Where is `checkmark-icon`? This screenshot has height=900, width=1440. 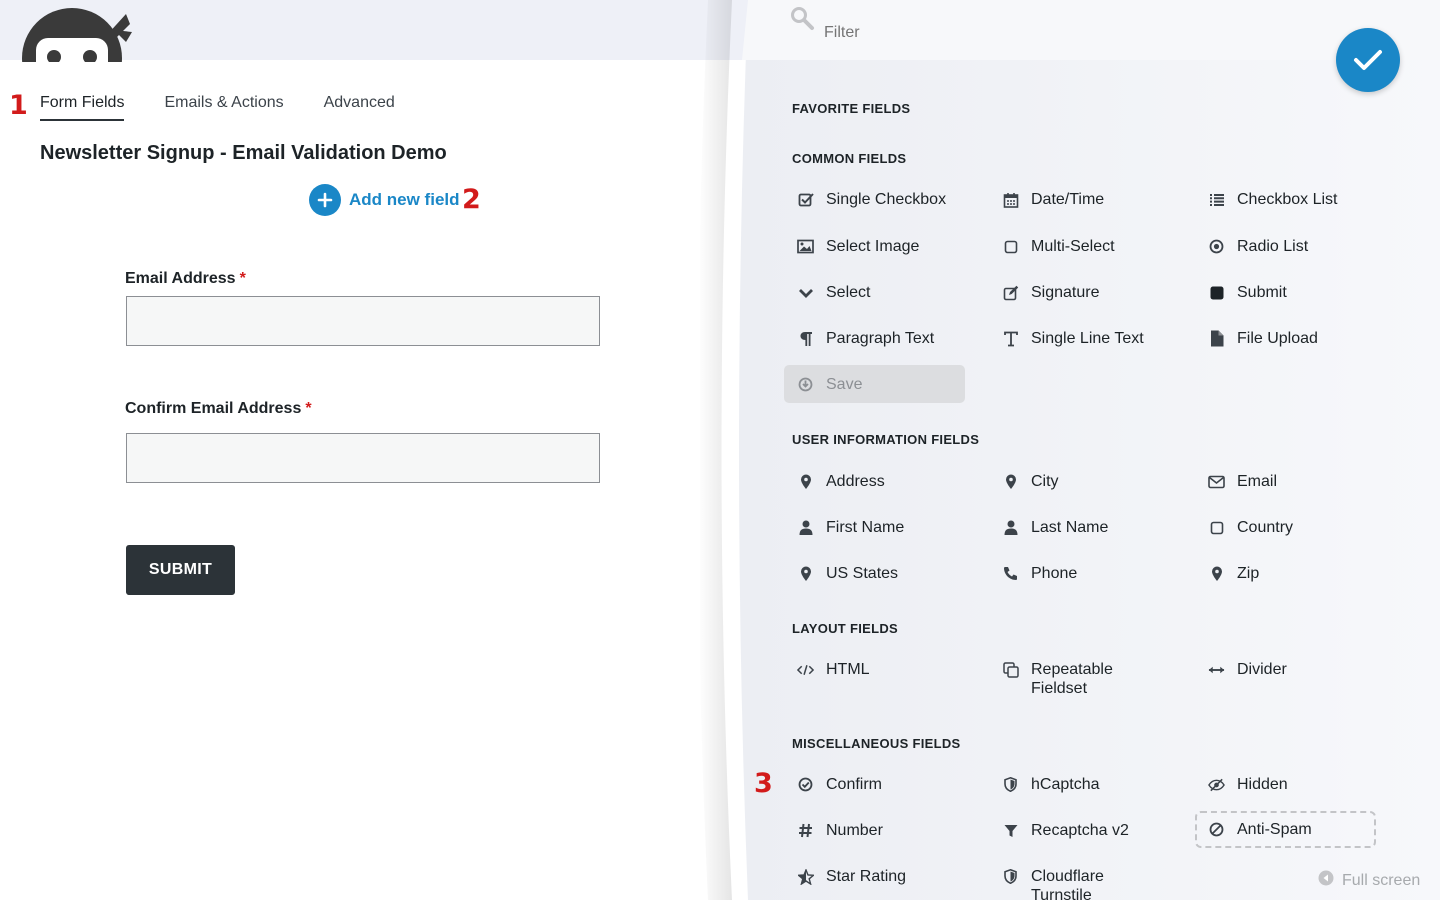 checkmark-icon is located at coordinates (1368, 60).